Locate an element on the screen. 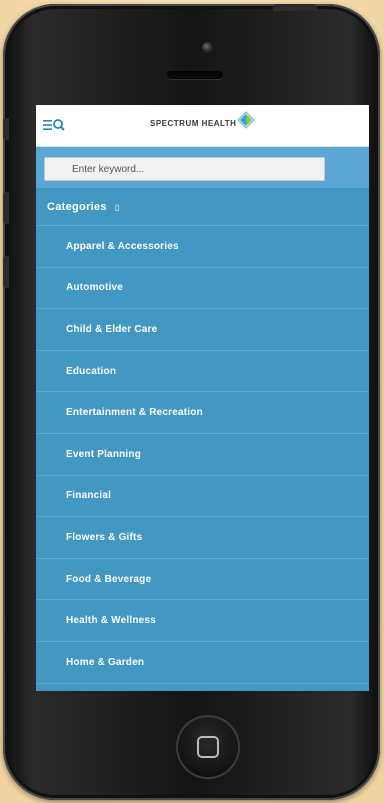 The width and height of the screenshot is (384, 803). power-button is located at coordinates (295, 7).